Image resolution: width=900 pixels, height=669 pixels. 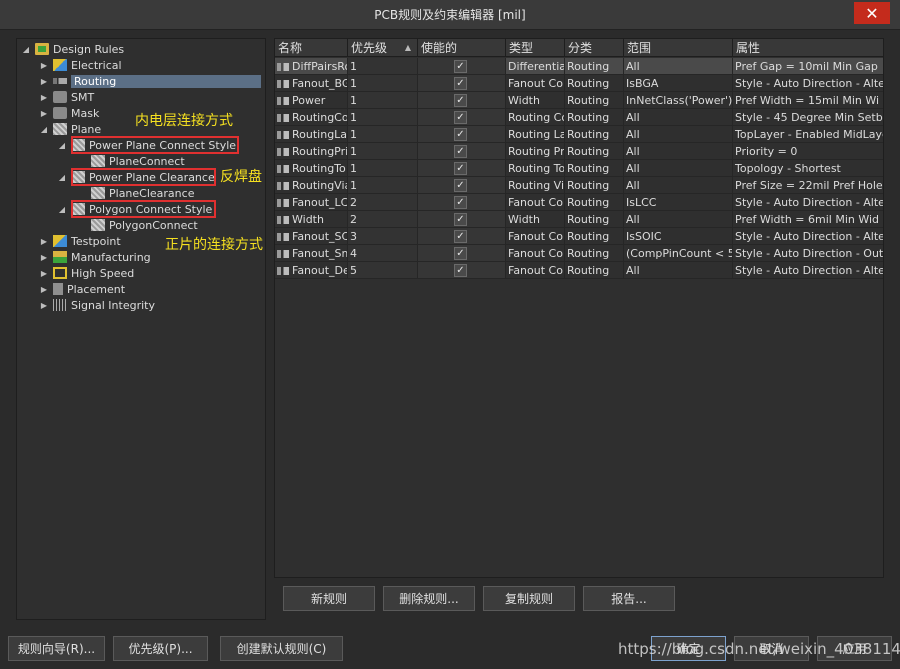 What do you see at coordinates (97, 305) in the screenshot?
I see `tree-item-signal-integrity: ▶ Signal Integrity` at bounding box center [97, 305].